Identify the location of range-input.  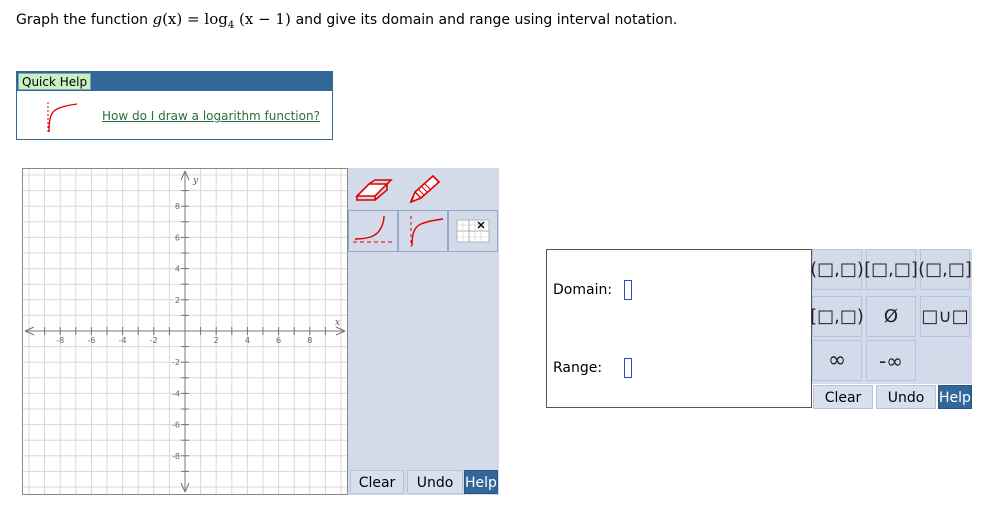
(628, 368).